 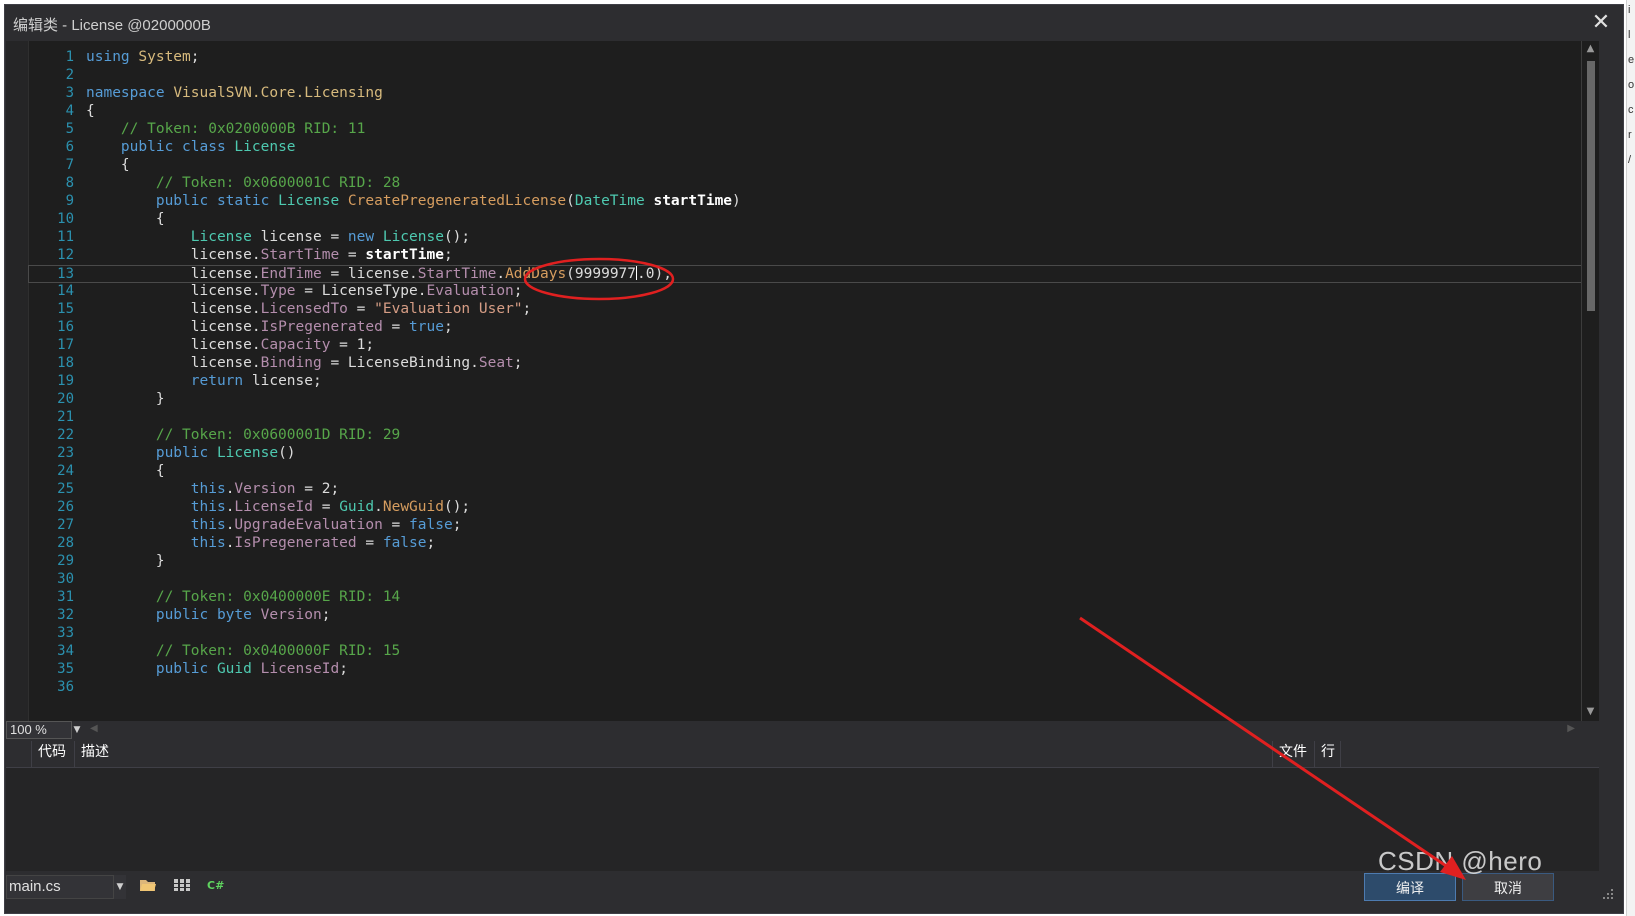 I want to click on code-line: 28 this.IsPregenerated = false;, so click(x=805, y=544).